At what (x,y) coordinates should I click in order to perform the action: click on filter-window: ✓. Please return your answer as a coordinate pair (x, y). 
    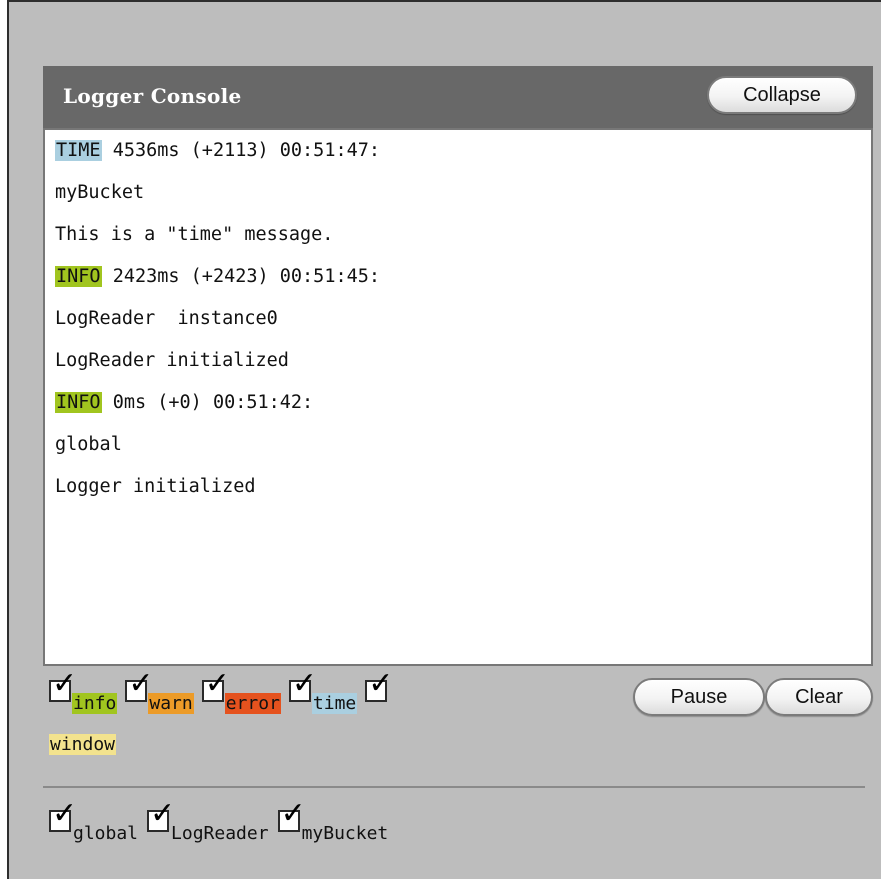
    Looking at the image, I should click on (379, 691).